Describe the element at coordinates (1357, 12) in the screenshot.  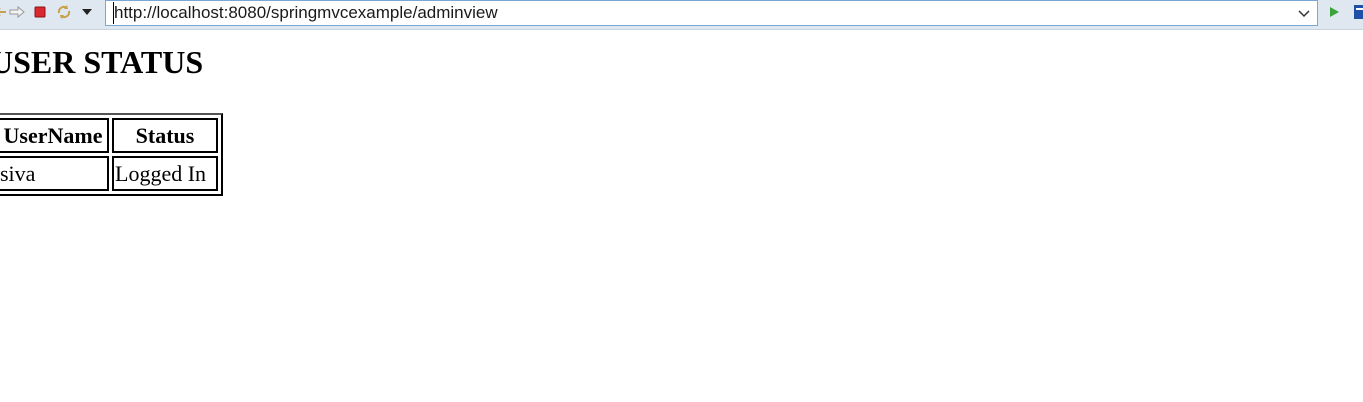
I see `window-icon` at that location.